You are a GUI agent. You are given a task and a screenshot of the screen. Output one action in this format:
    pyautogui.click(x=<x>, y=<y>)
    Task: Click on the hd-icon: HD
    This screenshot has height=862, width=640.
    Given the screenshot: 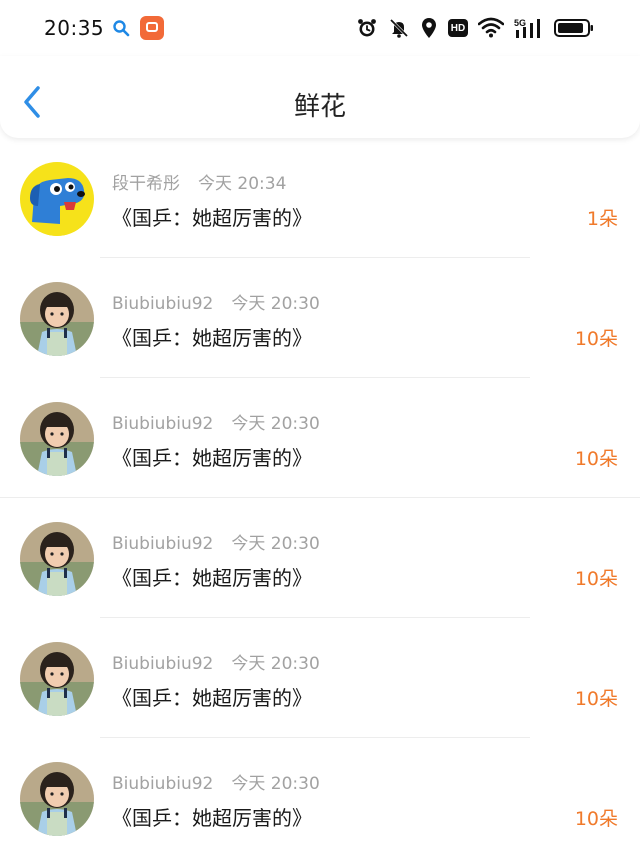 What is the action you would take?
    pyautogui.click(x=458, y=28)
    